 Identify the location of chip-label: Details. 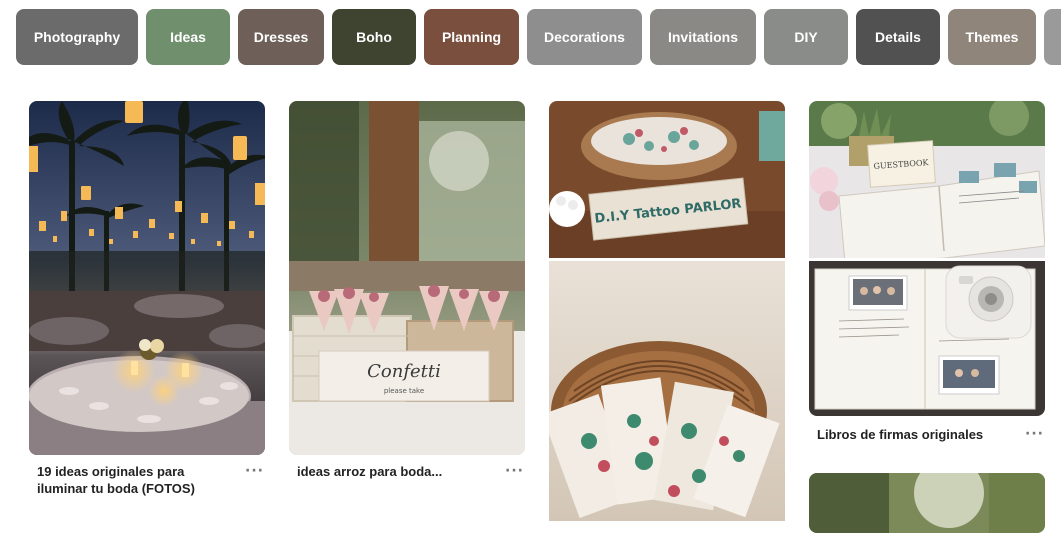
(898, 37).